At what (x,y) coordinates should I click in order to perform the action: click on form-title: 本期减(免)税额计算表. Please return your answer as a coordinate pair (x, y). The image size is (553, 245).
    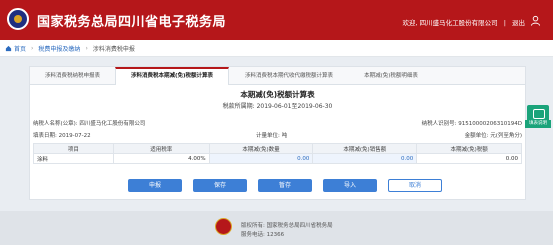
    Looking at the image, I should click on (277, 94).